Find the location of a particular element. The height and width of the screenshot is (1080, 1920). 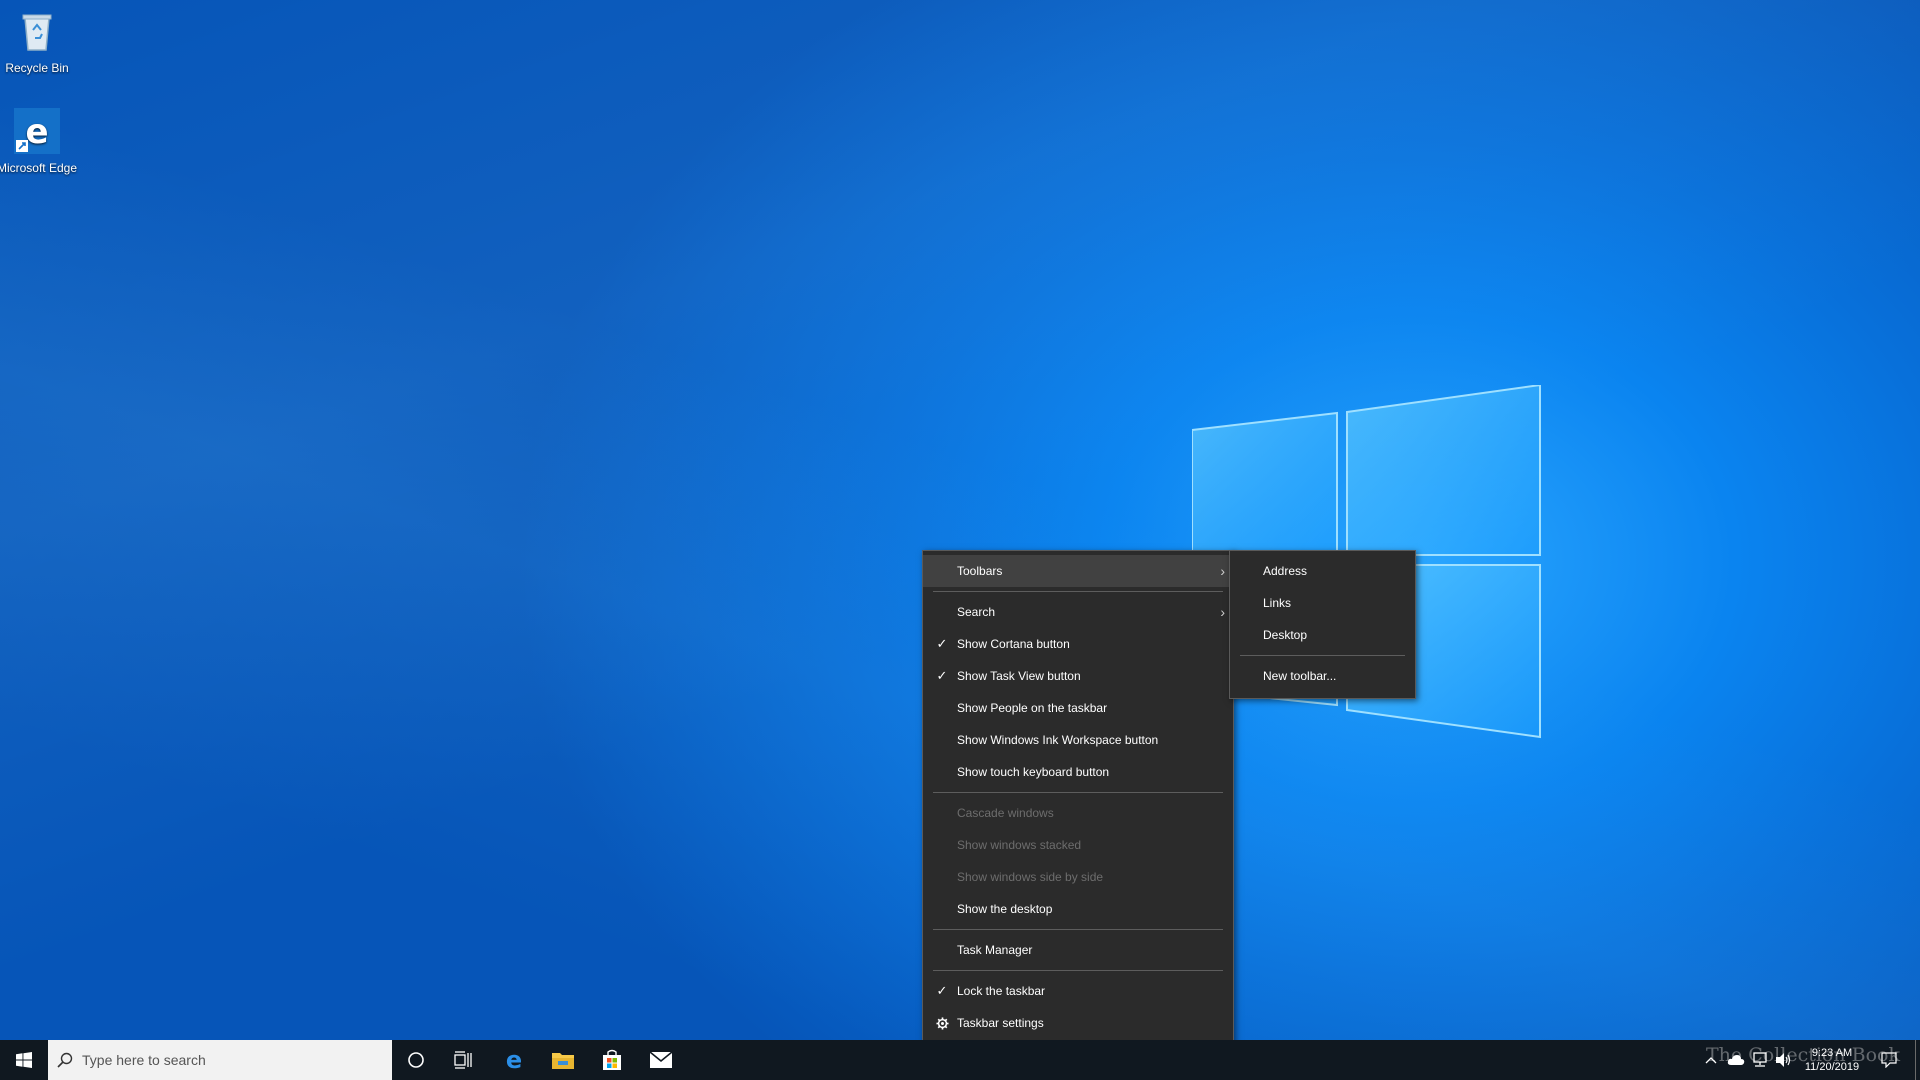

show-desktop-button is located at coordinates (1917, 1060).